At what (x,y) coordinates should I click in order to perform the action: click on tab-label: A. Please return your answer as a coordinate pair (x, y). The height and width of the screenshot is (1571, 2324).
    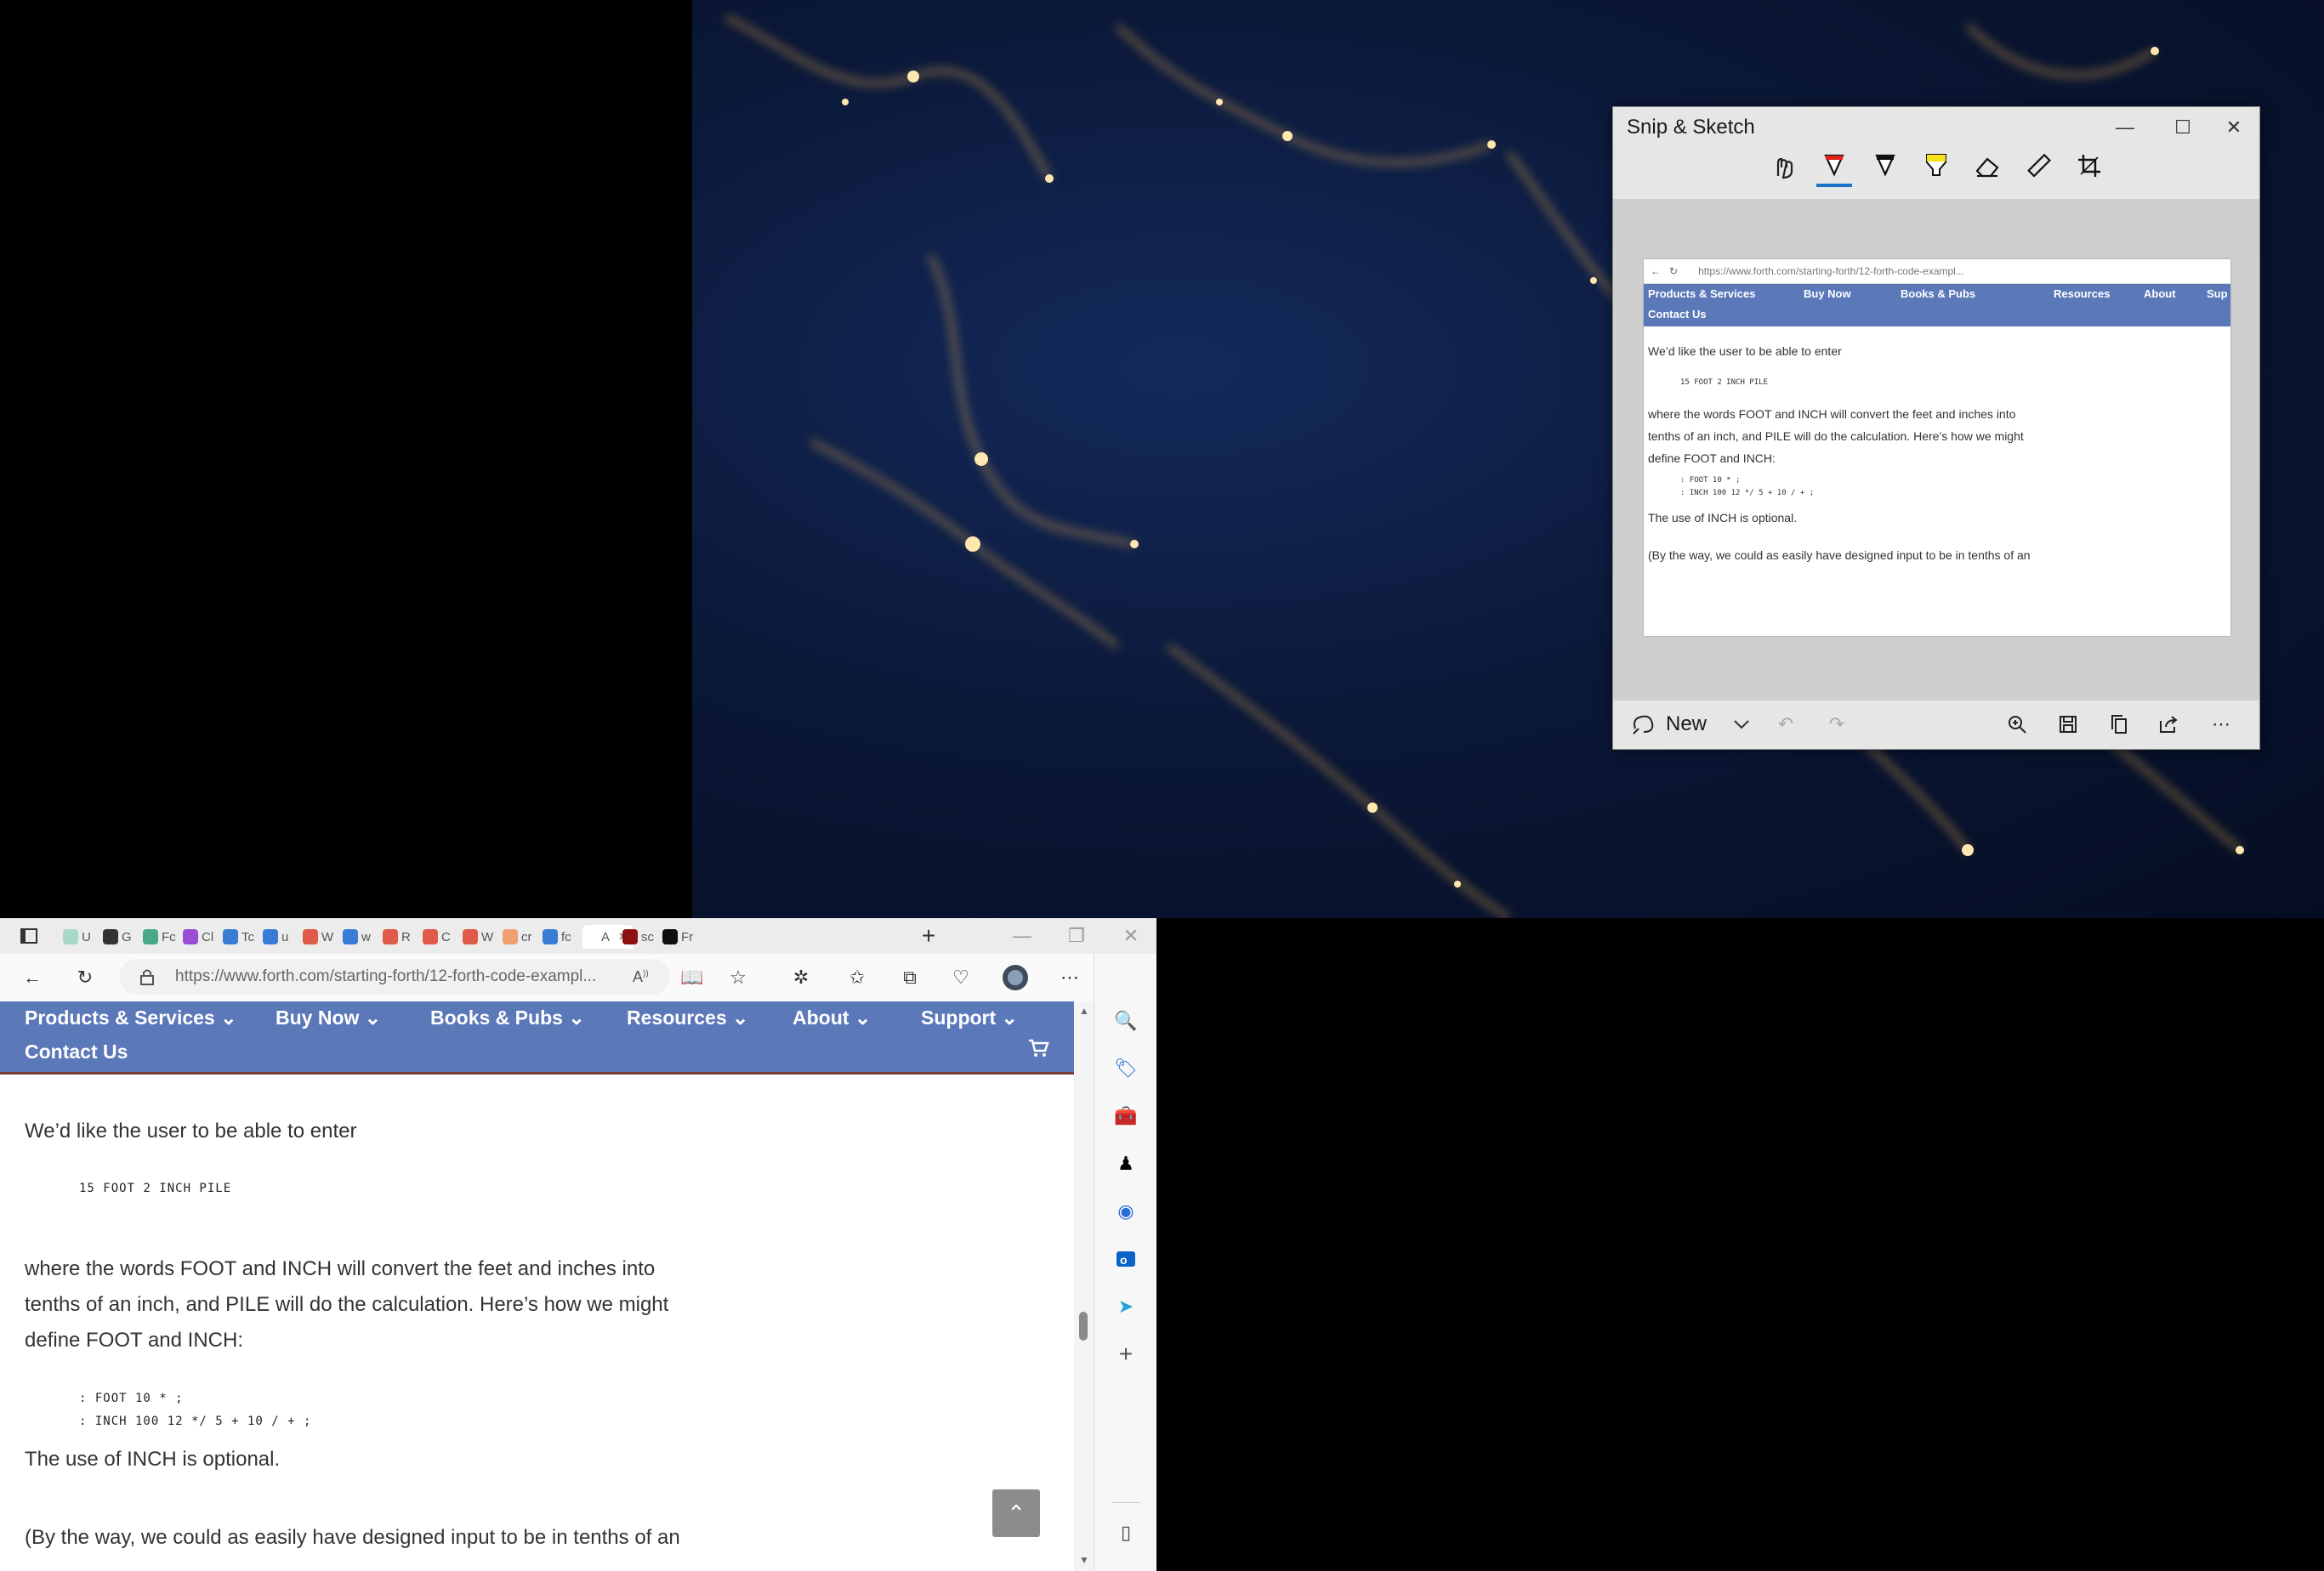
    Looking at the image, I should click on (606, 936).